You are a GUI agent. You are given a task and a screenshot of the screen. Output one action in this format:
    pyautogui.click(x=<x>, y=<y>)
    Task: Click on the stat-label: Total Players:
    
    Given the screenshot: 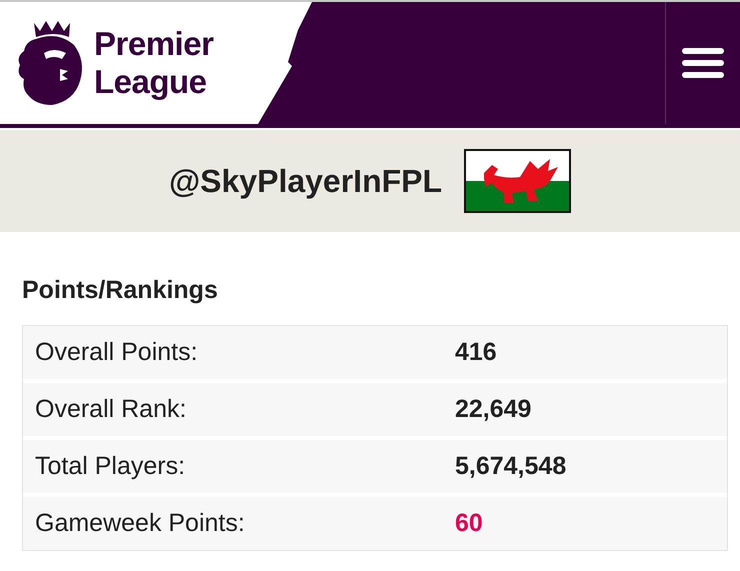 What is the action you would take?
    pyautogui.click(x=110, y=466)
    